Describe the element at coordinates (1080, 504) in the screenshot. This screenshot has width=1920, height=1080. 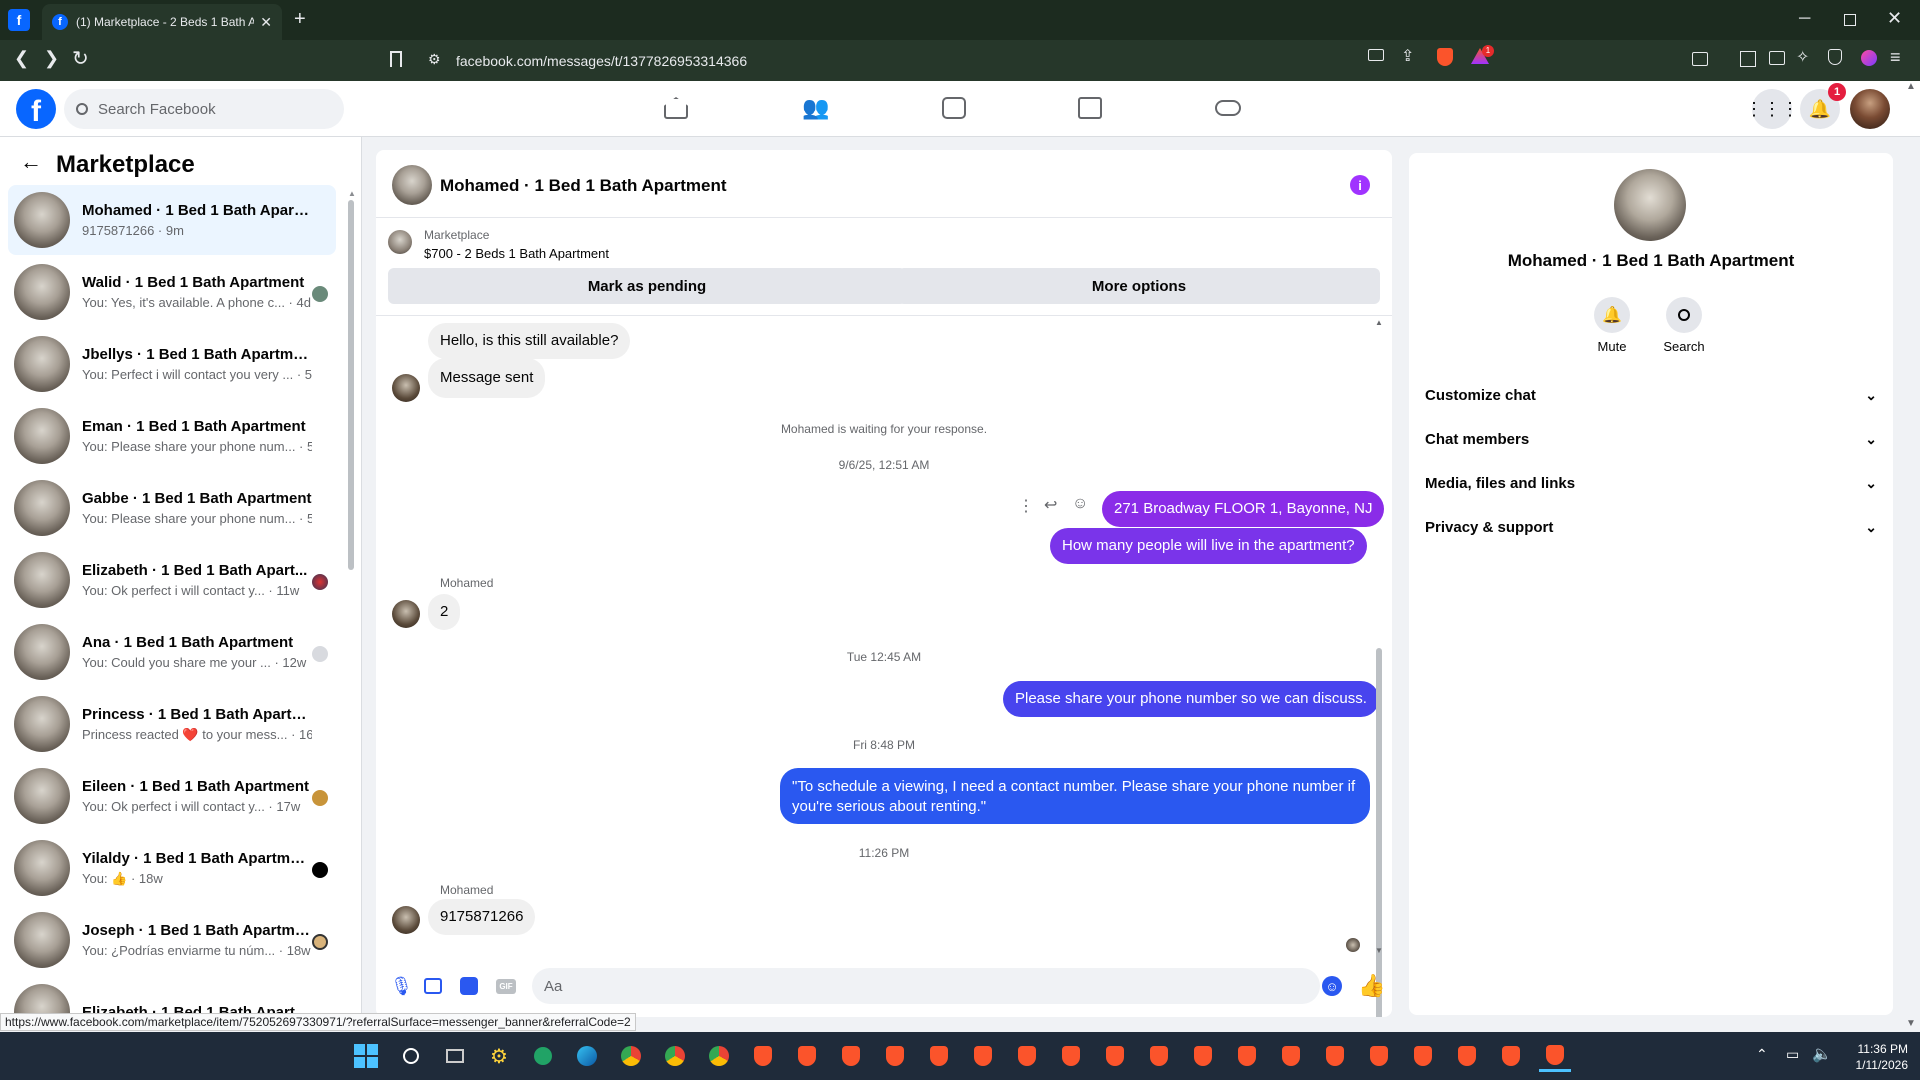
I see `react-icon: ☺` at that location.